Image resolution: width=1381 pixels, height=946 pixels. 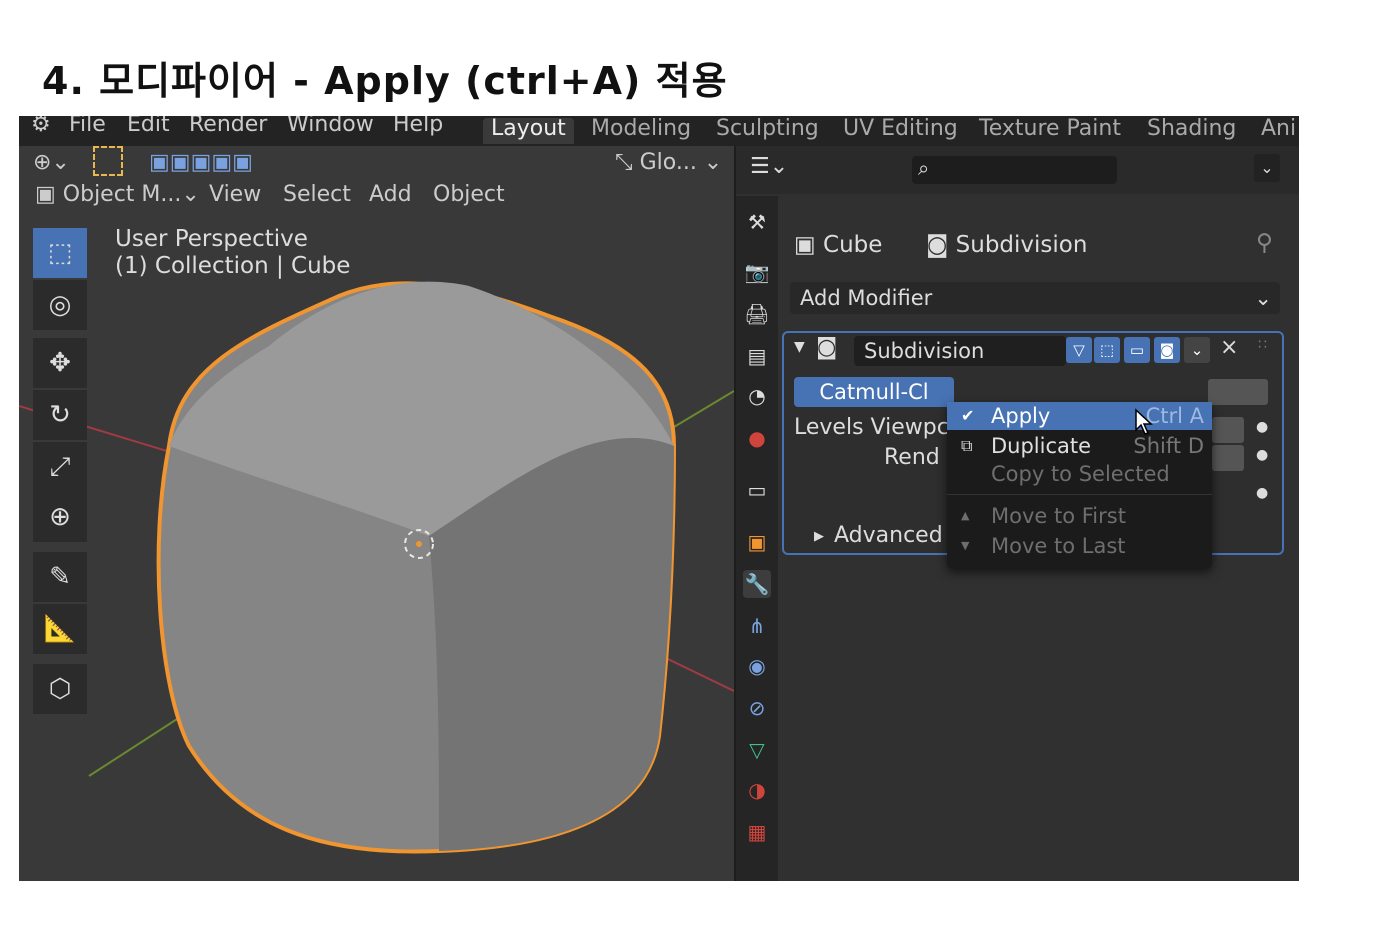 What do you see at coordinates (1228, 430) in the screenshot?
I see `levels-viewport-field` at bounding box center [1228, 430].